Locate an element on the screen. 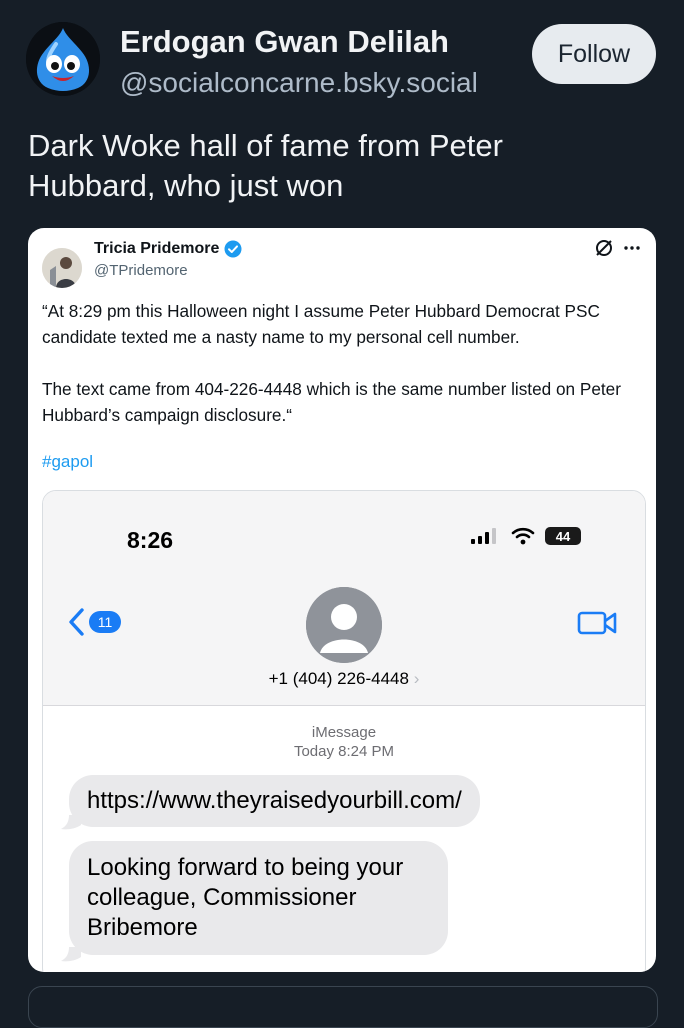 The image size is (684, 1028). person-icon is located at coordinates (344, 625).